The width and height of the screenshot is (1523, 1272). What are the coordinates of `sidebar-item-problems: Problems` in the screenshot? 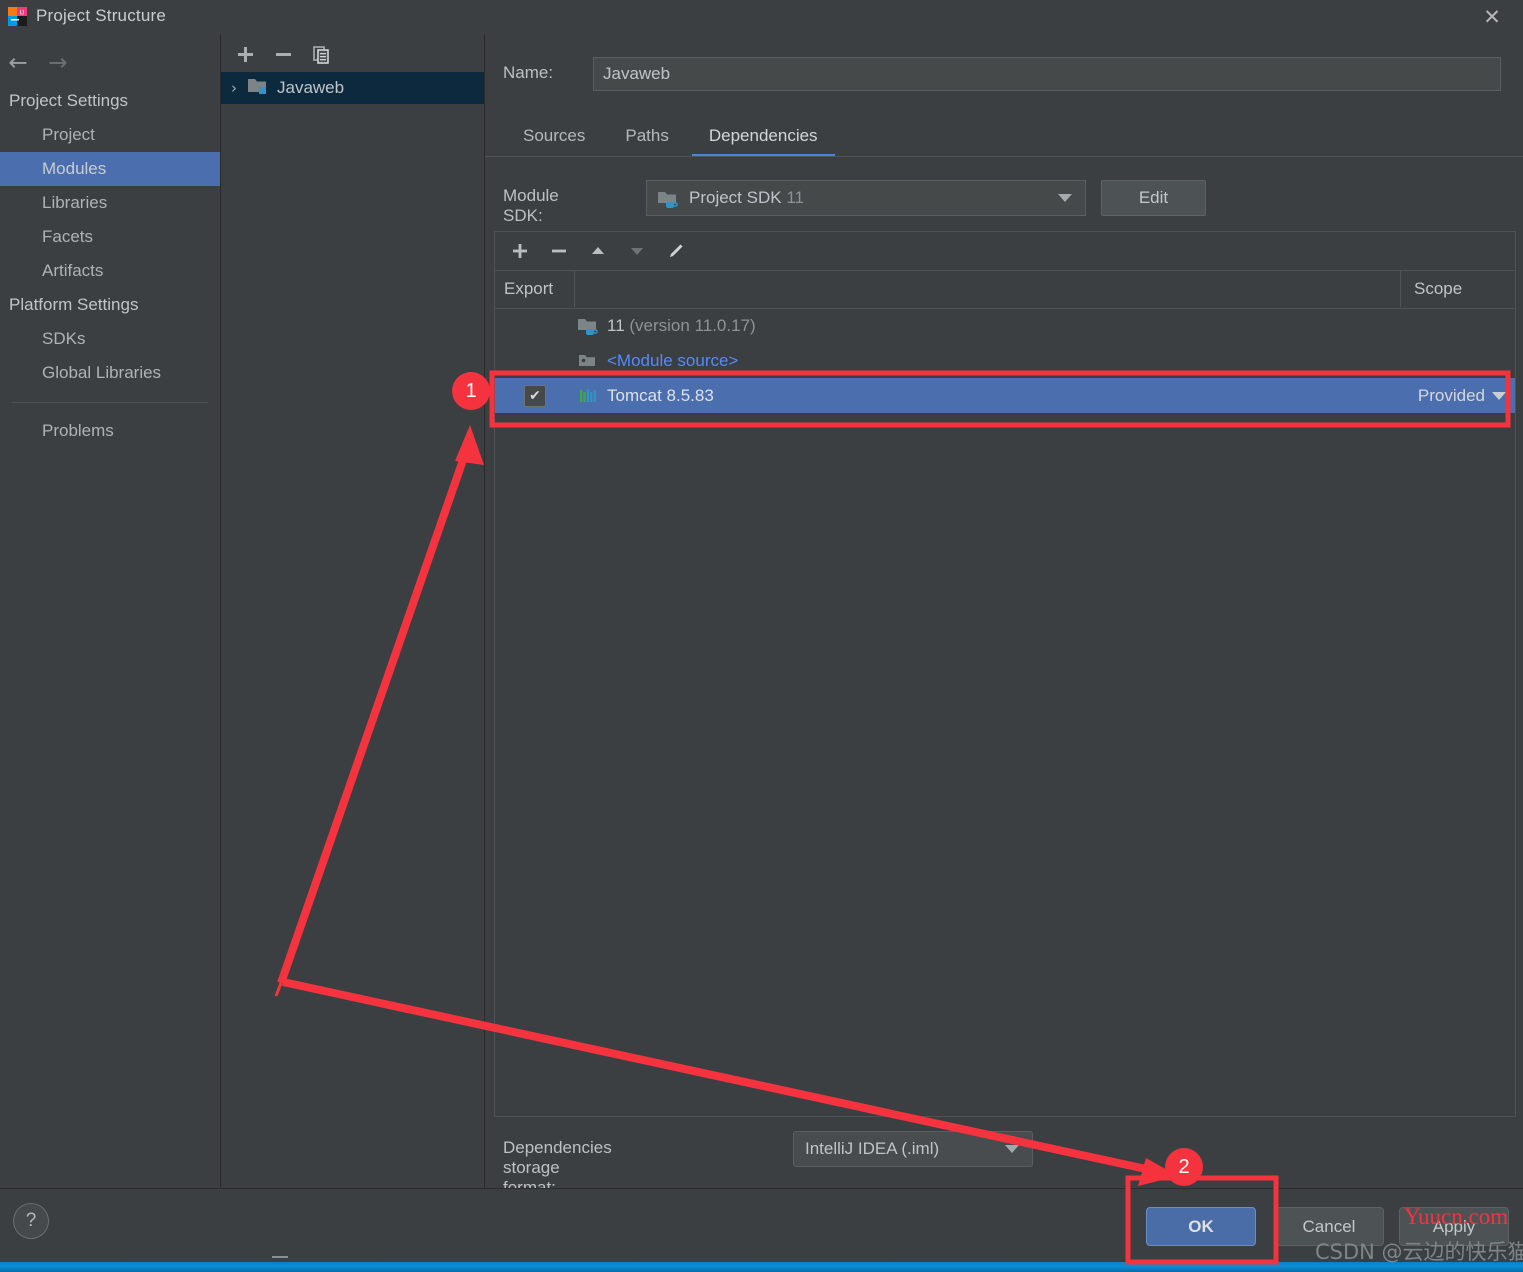 It's located at (110, 431).